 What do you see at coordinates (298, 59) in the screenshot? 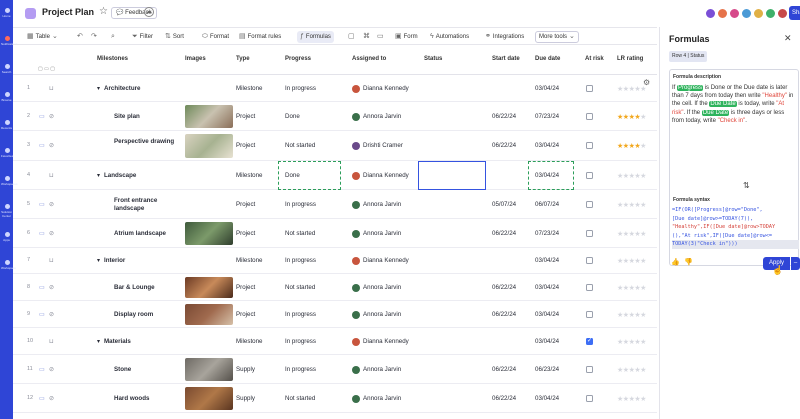
I see `column-header-progress: Progress` at bounding box center [298, 59].